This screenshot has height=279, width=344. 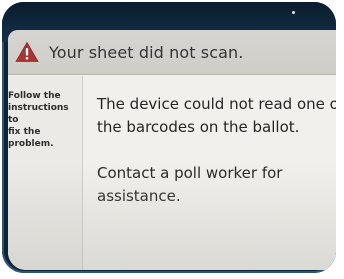 What do you see at coordinates (27, 52) in the screenshot?
I see `warning-icon` at bounding box center [27, 52].